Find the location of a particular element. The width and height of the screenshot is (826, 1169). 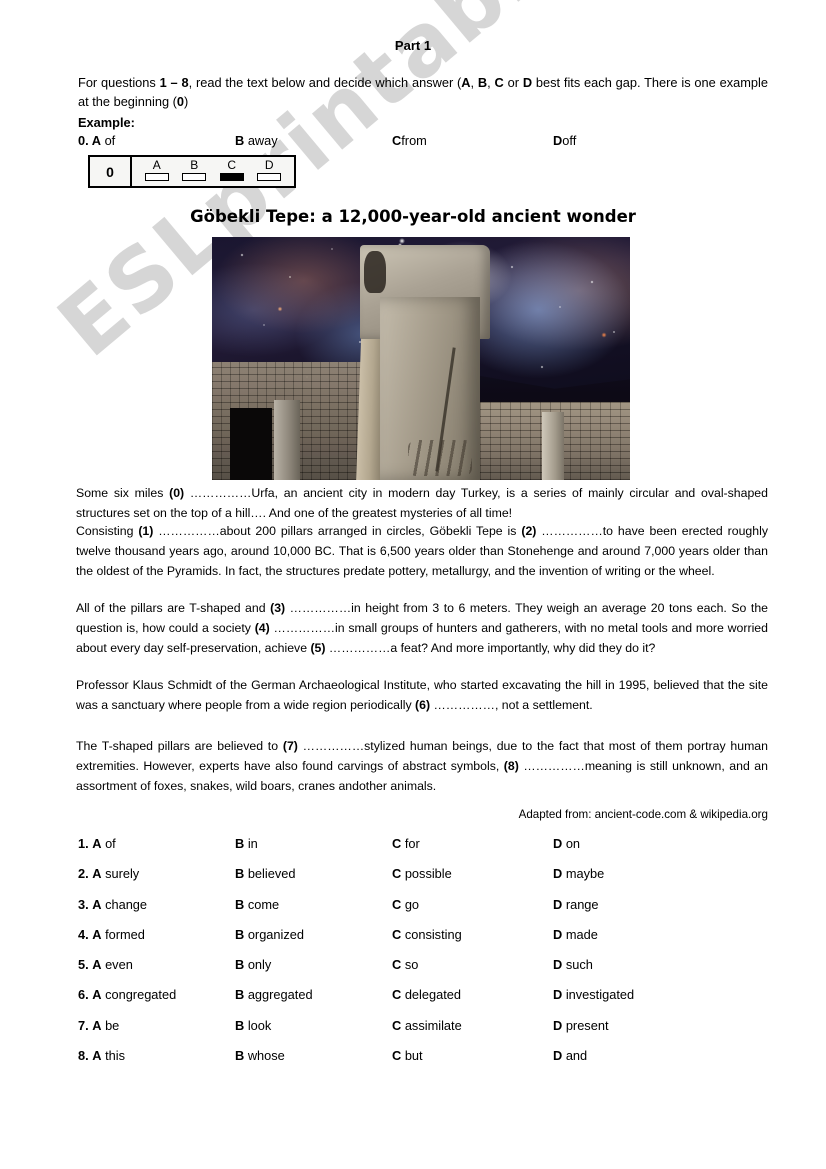

question-7-letter-d: D is located at coordinates (558, 1025).